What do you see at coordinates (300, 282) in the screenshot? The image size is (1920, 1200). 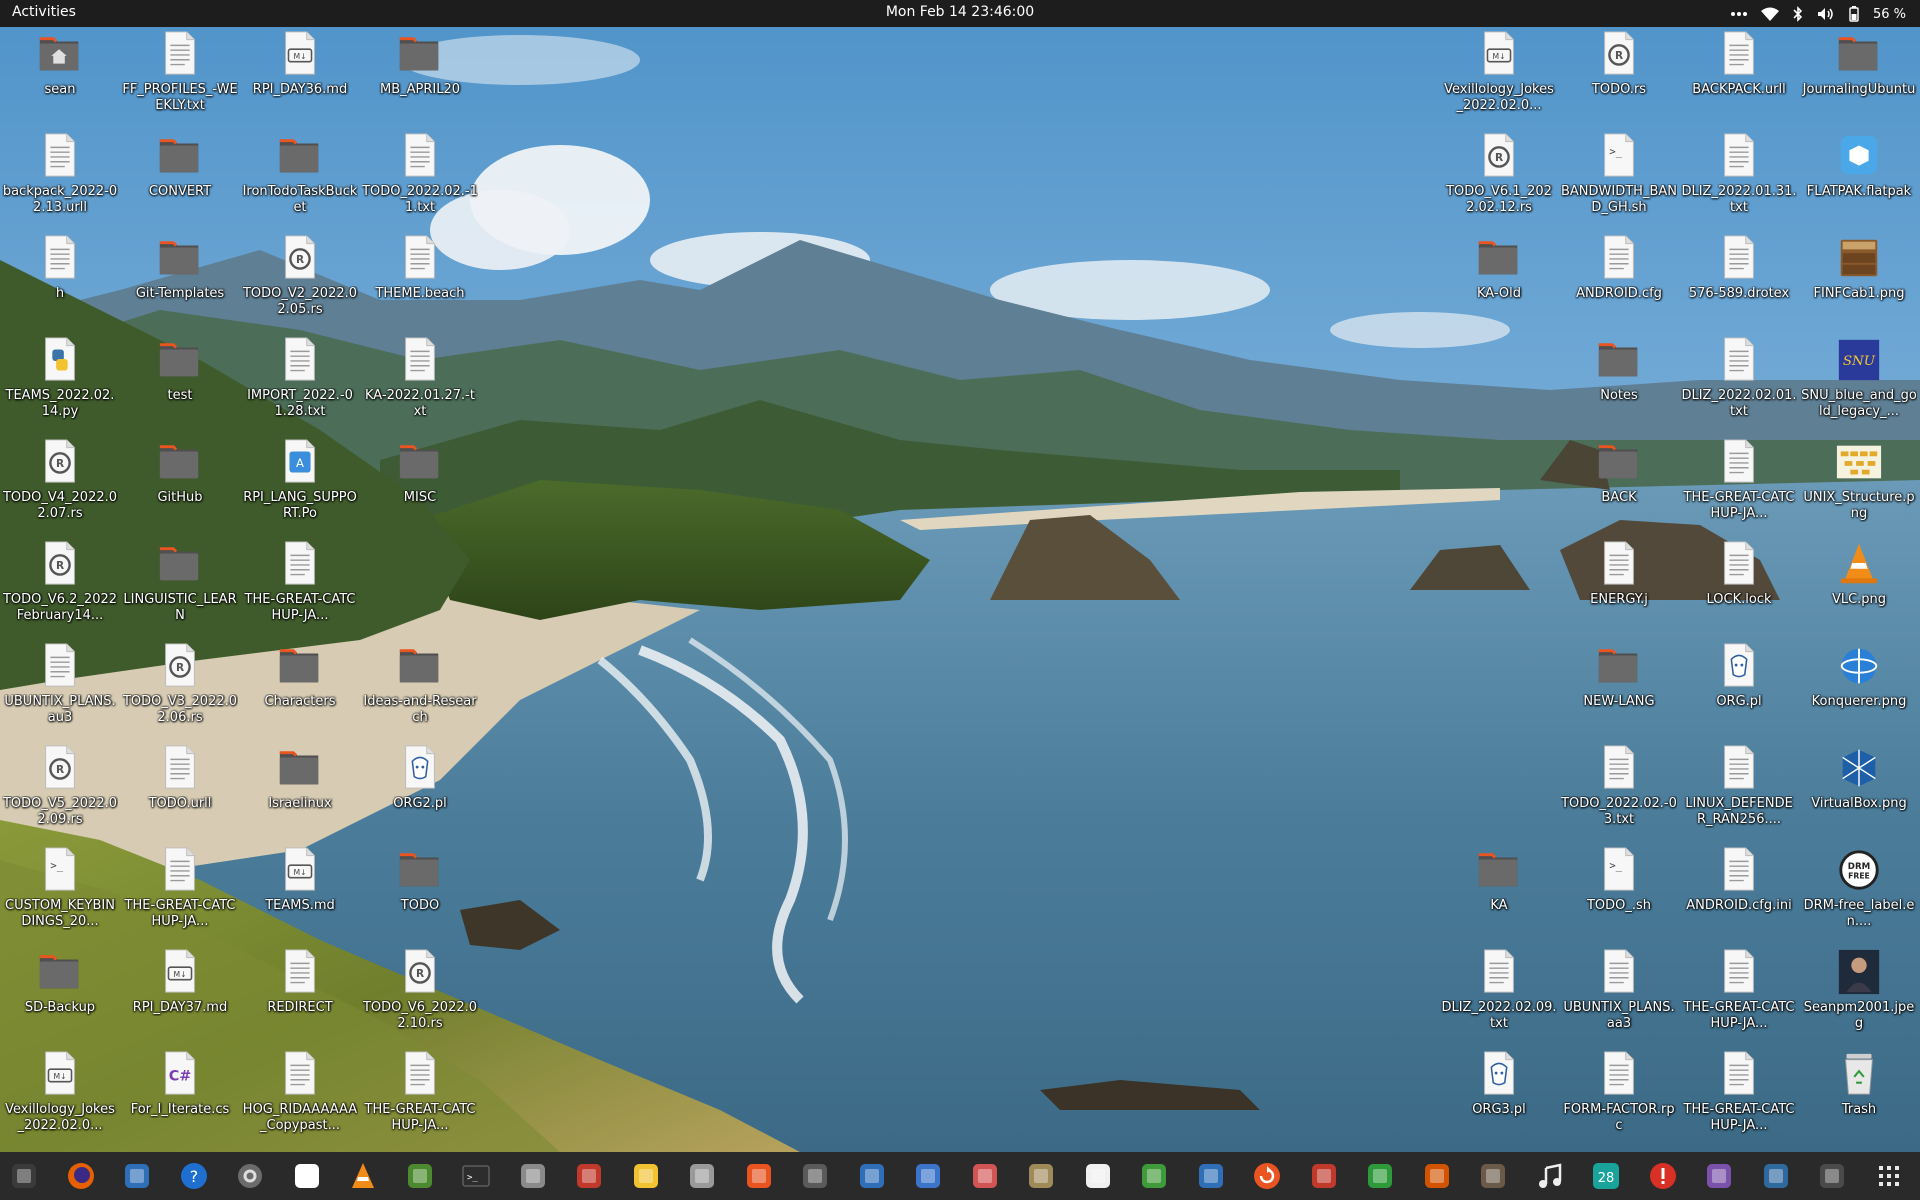 I see `desktop-icon-todo-v2-2022-02-05-rs: R TODO_V2_2022.02.05.rs` at bounding box center [300, 282].